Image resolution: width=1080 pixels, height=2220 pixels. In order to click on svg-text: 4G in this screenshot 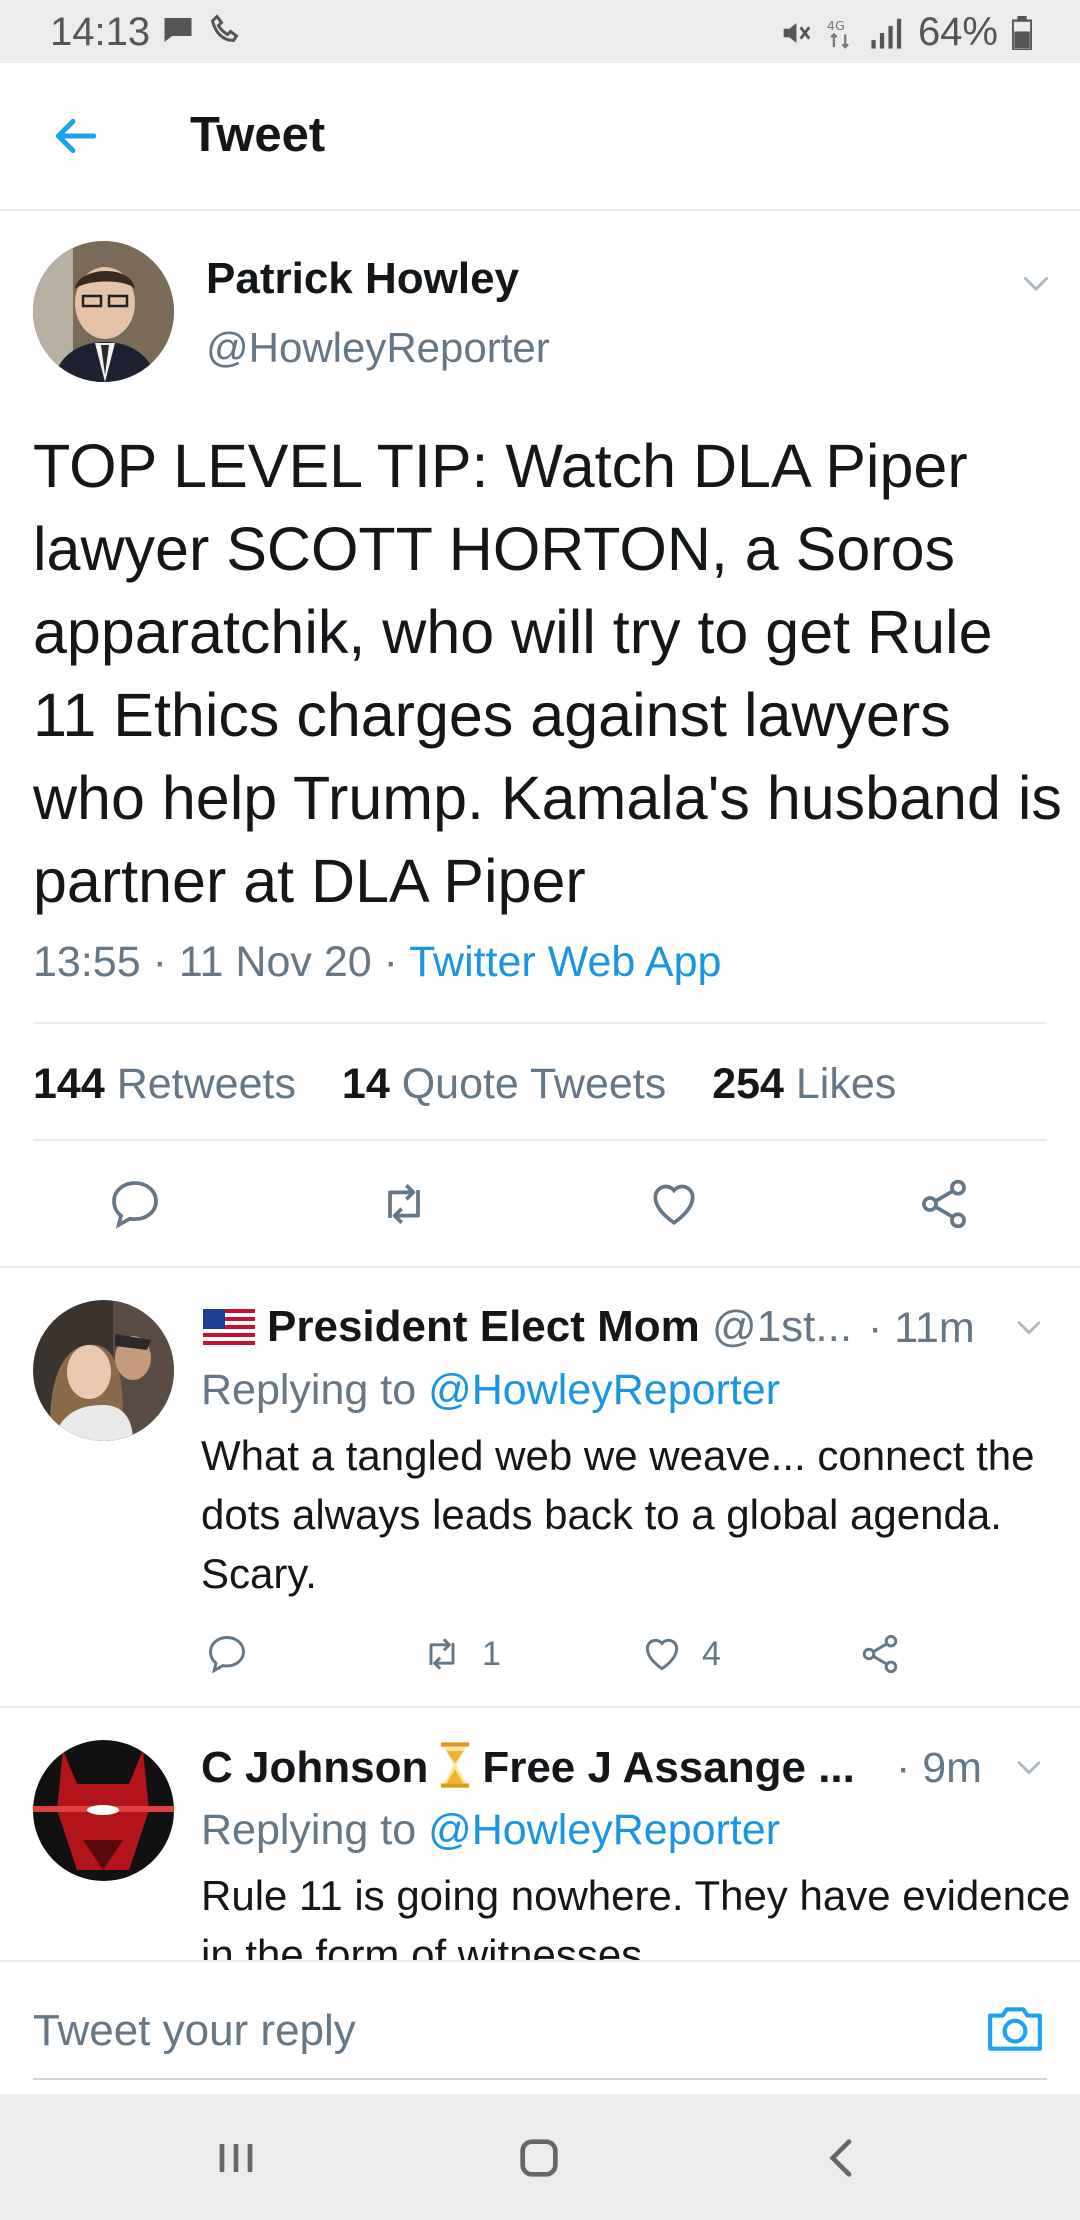, I will do `click(836, 26)`.